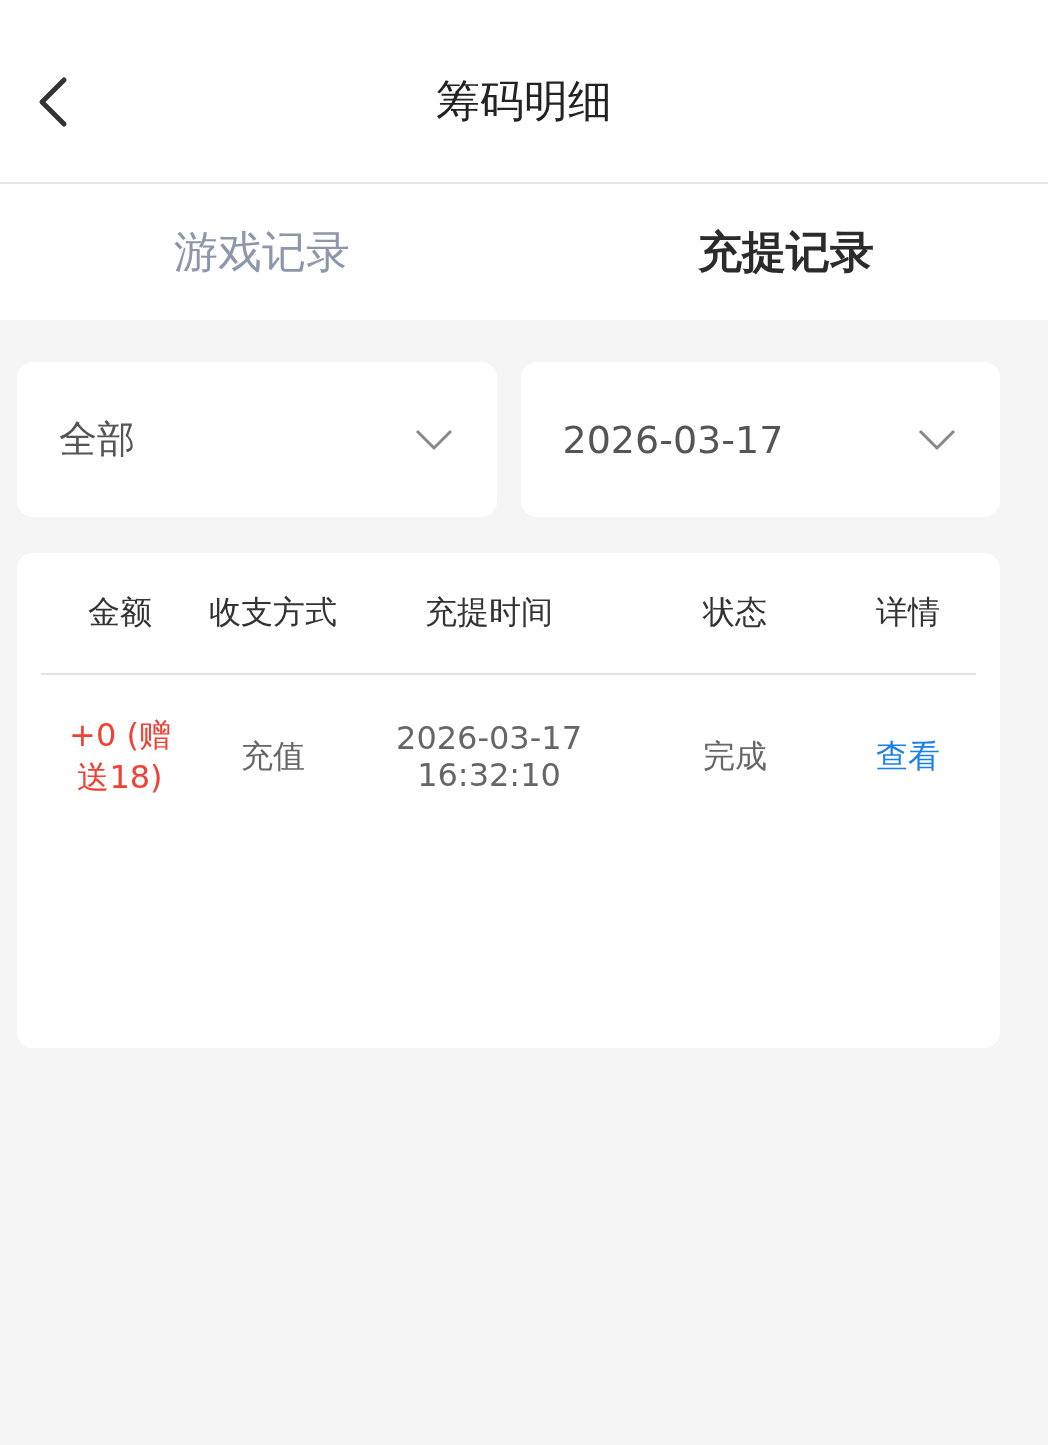  Describe the element at coordinates (908, 757) in the screenshot. I see `view-link: 查看` at that location.